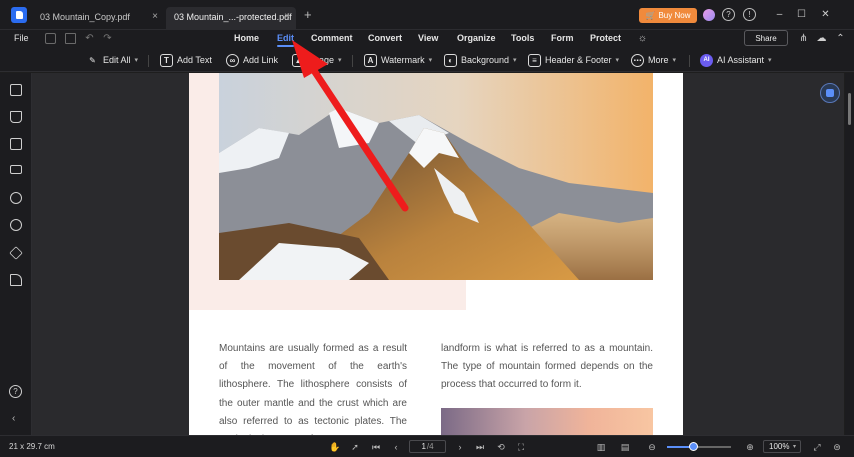 The height and width of the screenshot is (457, 854). Describe the element at coordinates (322, 60) in the screenshot. I see `image-label: Image` at that location.